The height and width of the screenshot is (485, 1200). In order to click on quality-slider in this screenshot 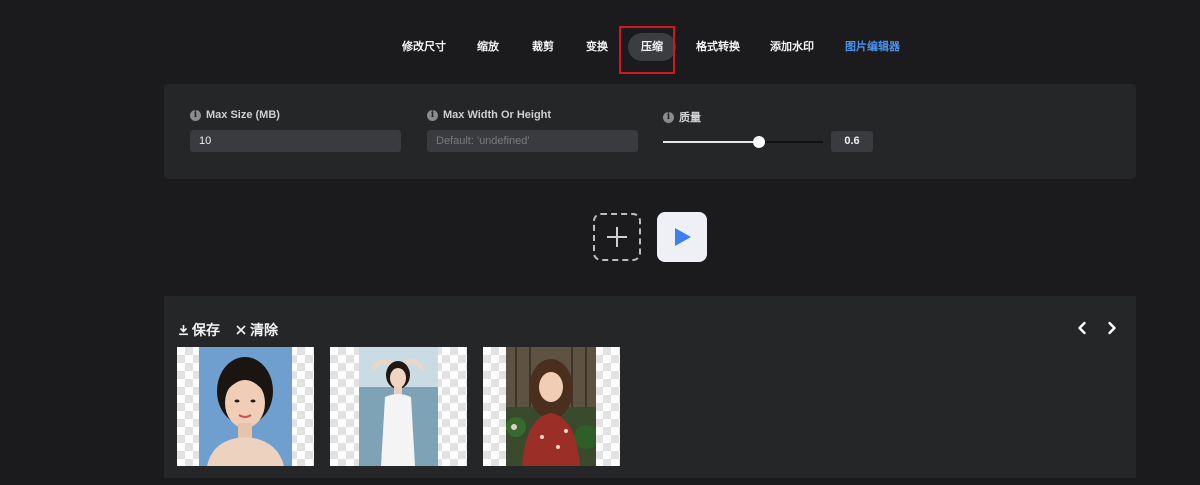, I will do `click(743, 142)`.